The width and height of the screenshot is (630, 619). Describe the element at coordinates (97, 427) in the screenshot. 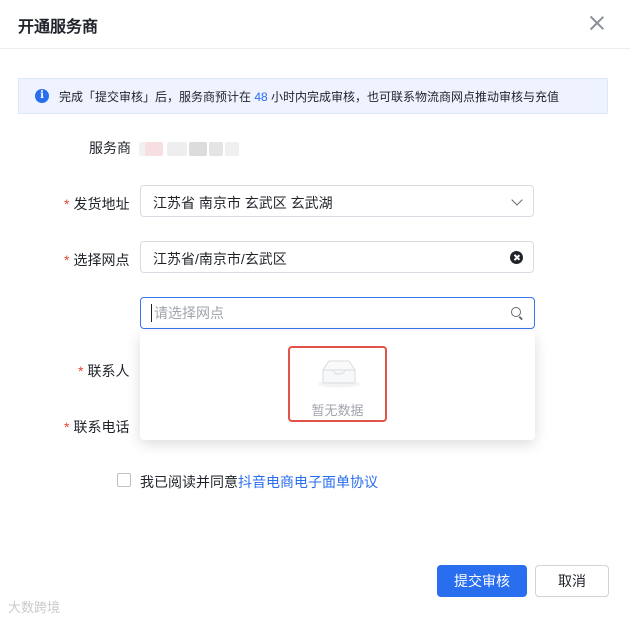

I see `phone-label: * 联系电话` at that location.